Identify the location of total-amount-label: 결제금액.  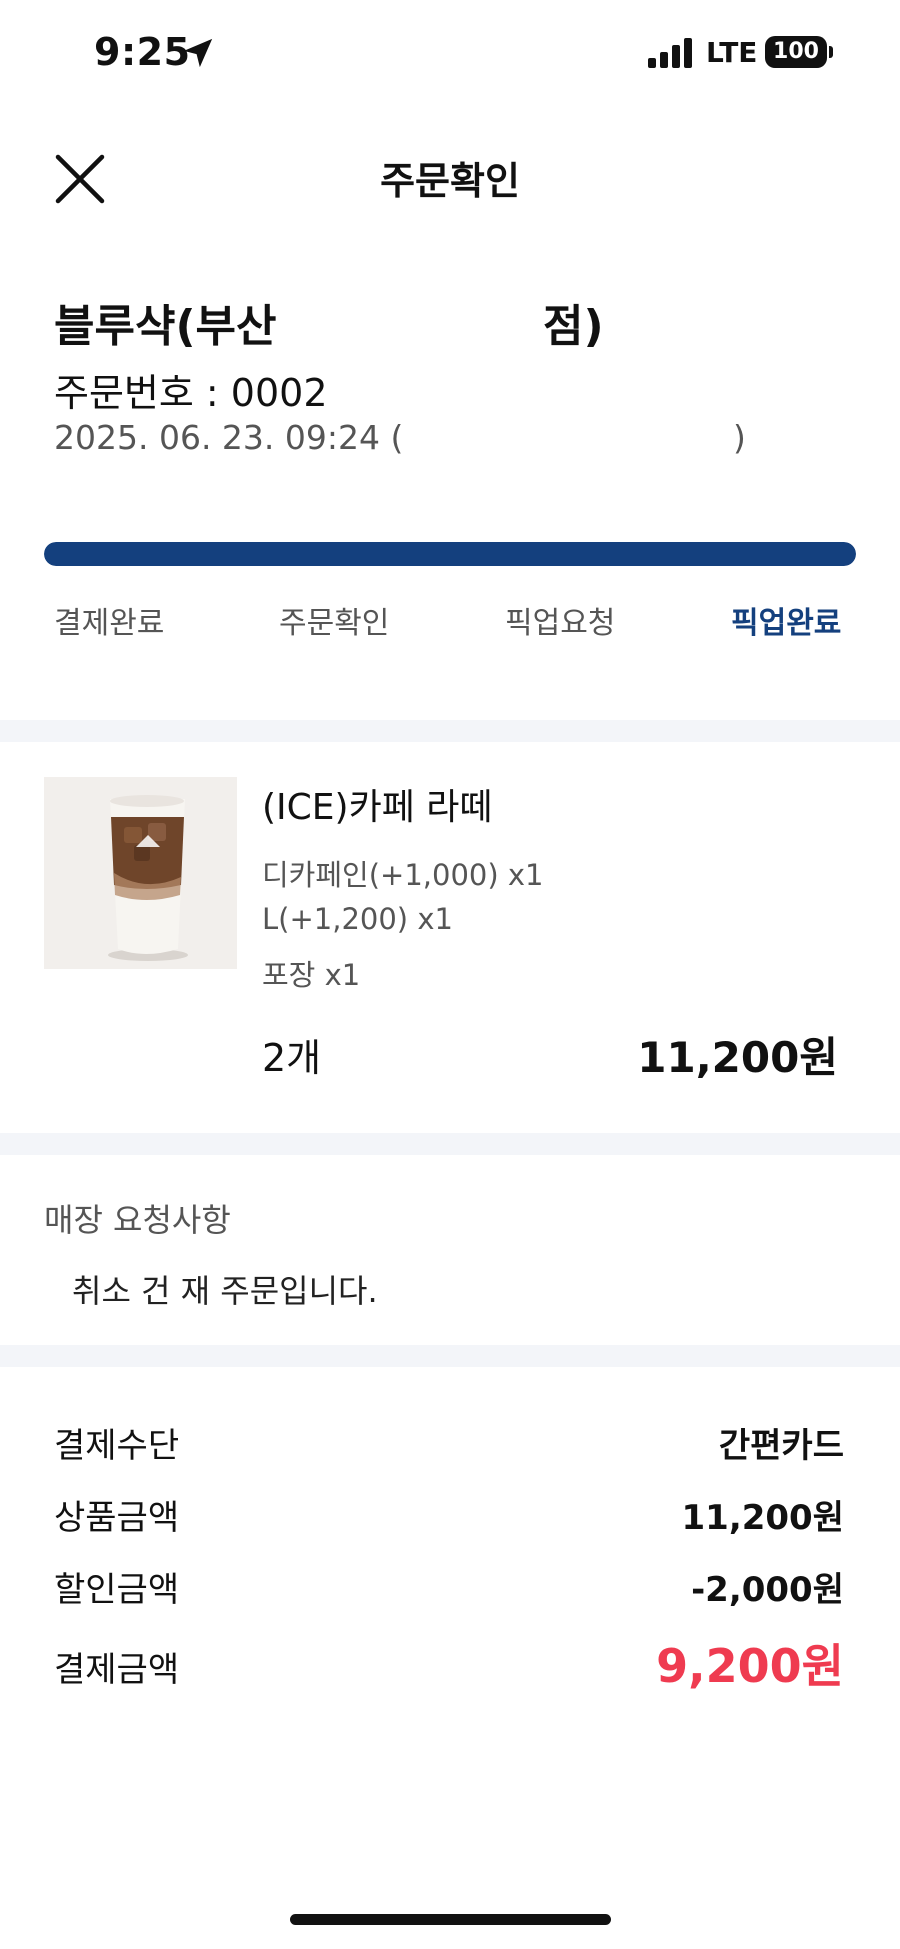
(117, 1670).